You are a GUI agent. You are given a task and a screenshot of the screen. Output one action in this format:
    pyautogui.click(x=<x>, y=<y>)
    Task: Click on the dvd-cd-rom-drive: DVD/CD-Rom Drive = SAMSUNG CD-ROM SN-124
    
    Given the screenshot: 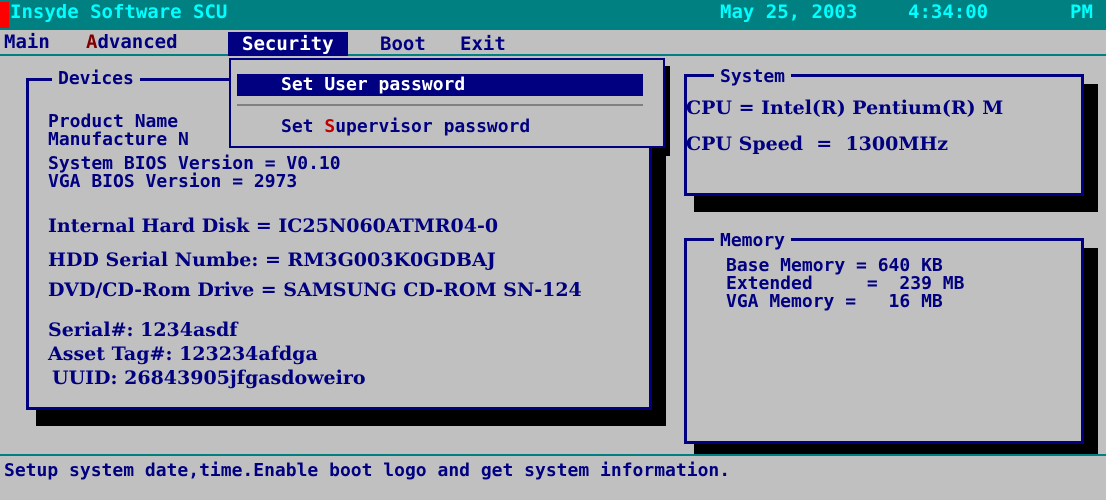 What is the action you would take?
    pyautogui.click(x=315, y=290)
    